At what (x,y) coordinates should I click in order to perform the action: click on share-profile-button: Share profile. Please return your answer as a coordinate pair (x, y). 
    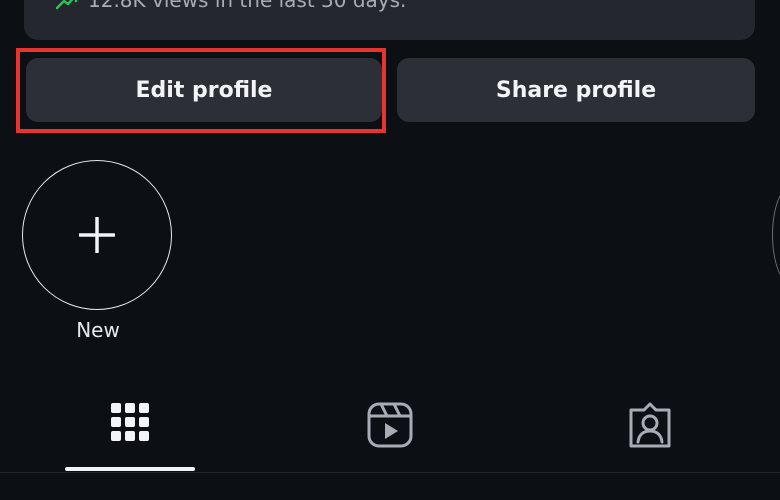
    Looking at the image, I should click on (576, 90).